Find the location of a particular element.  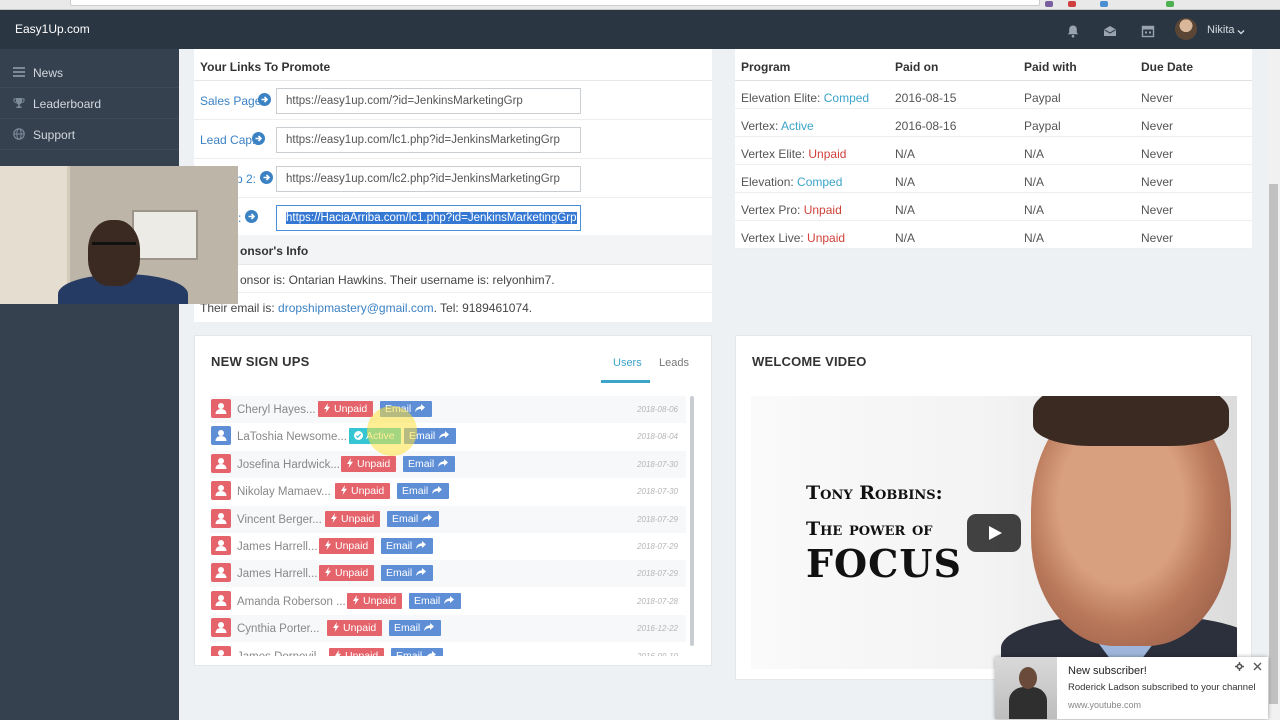

video-player: Tony Robbins: The power of FOCUS is located at coordinates (994, 532).